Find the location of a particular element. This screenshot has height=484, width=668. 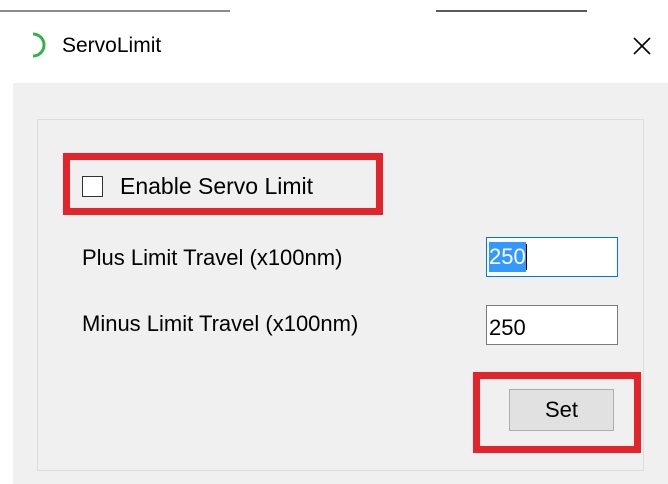

title-bar: ServoLimit is located at coordinates (334, 47).